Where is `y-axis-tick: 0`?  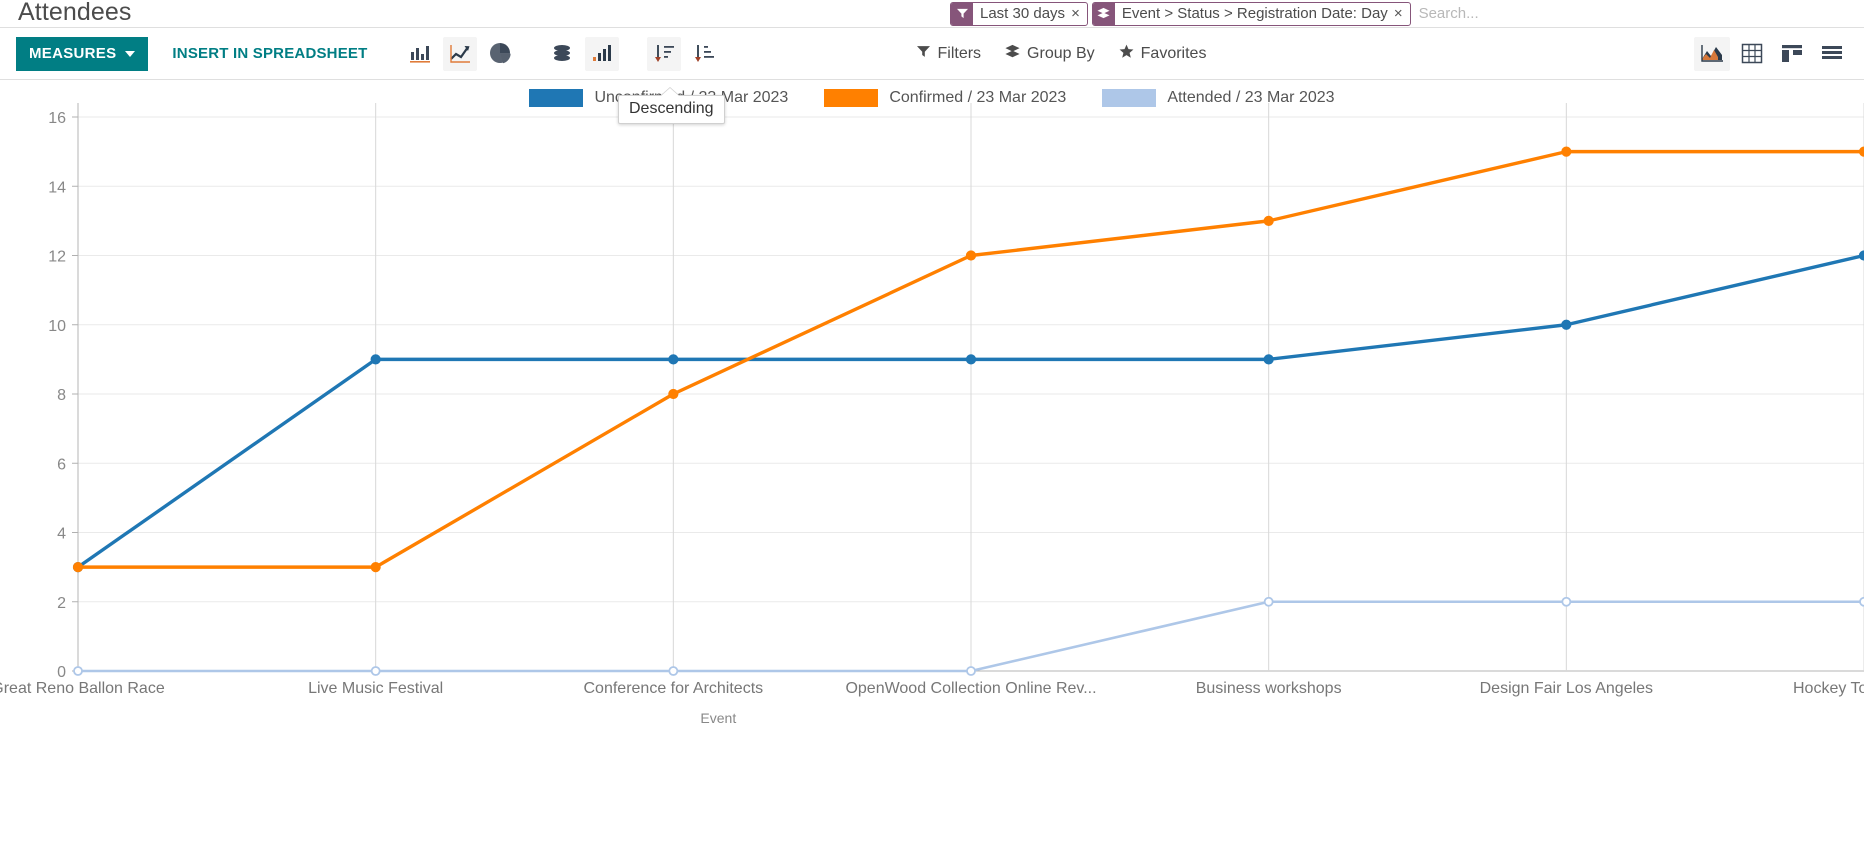
y-axis-tick: 0 is located at coordinates (61, 672).